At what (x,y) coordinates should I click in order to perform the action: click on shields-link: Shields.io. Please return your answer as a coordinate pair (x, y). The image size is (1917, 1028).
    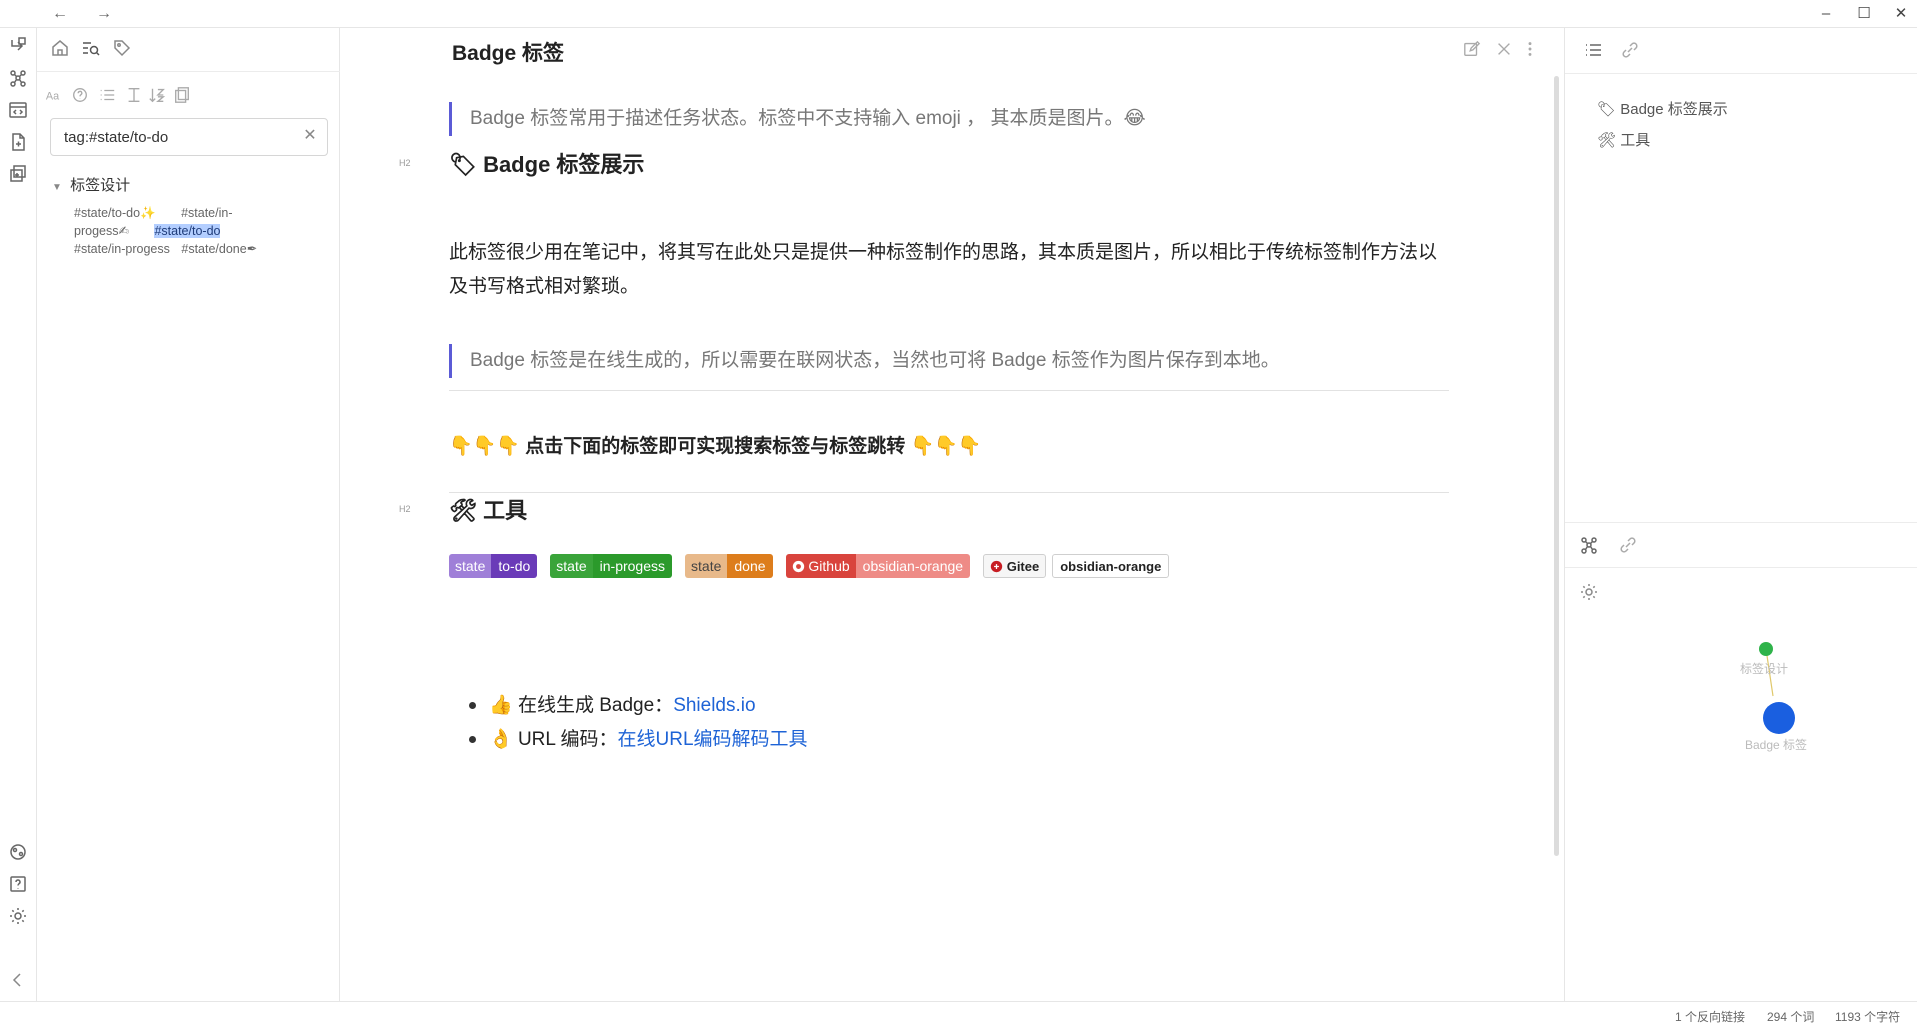
    Looking at the image, I should click on (714, 705).